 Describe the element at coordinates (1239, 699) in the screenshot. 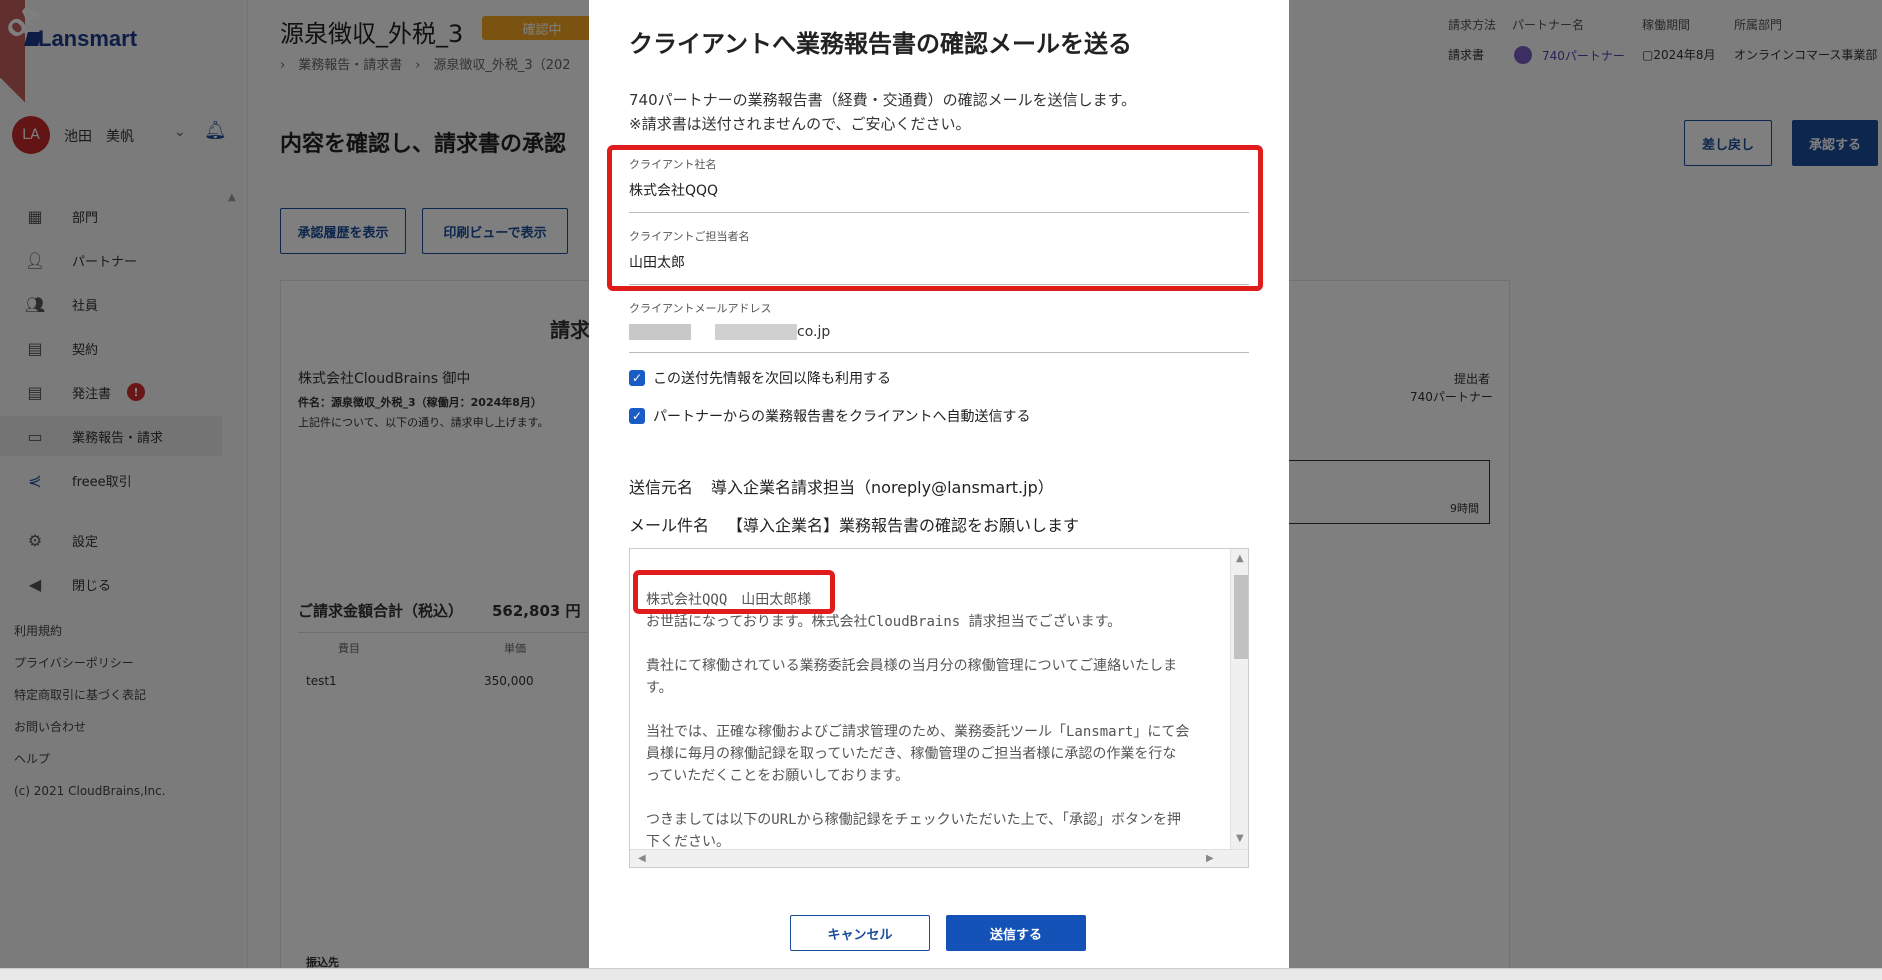

I see `vertical-scrollbar: ▲ ▼` at that location.